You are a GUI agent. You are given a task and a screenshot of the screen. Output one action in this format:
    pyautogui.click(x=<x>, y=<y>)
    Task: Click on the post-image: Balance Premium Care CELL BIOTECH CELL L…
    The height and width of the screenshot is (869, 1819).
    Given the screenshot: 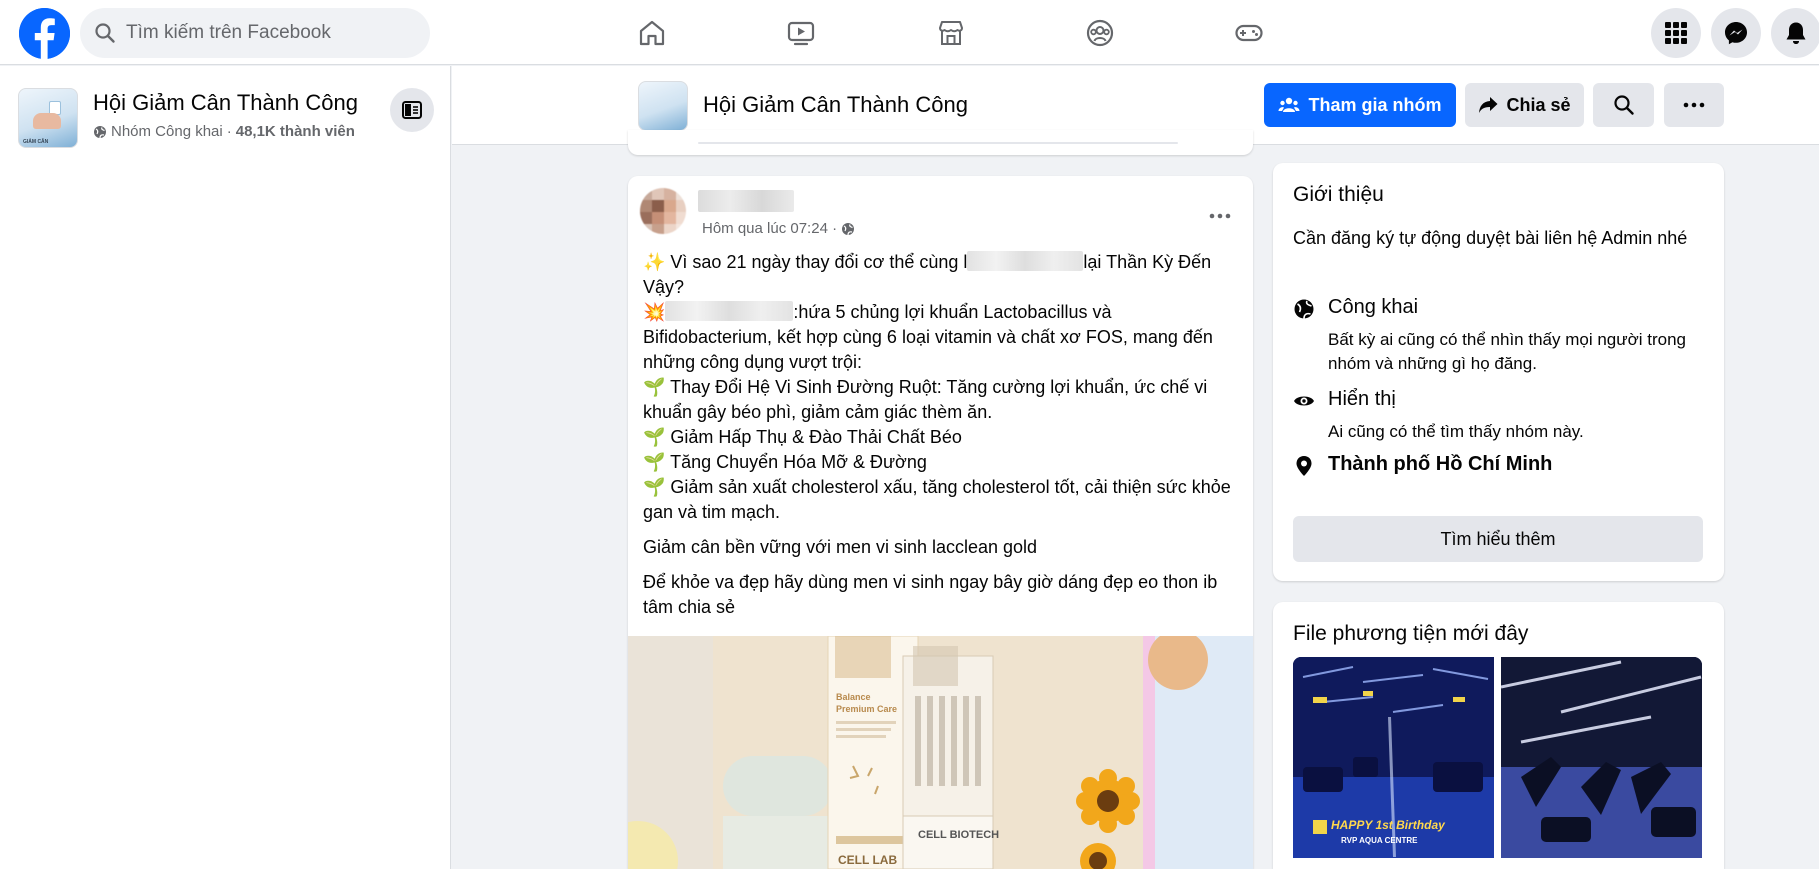 What is the action you would take?
    pyautogui.click(x=940, y=752)
    